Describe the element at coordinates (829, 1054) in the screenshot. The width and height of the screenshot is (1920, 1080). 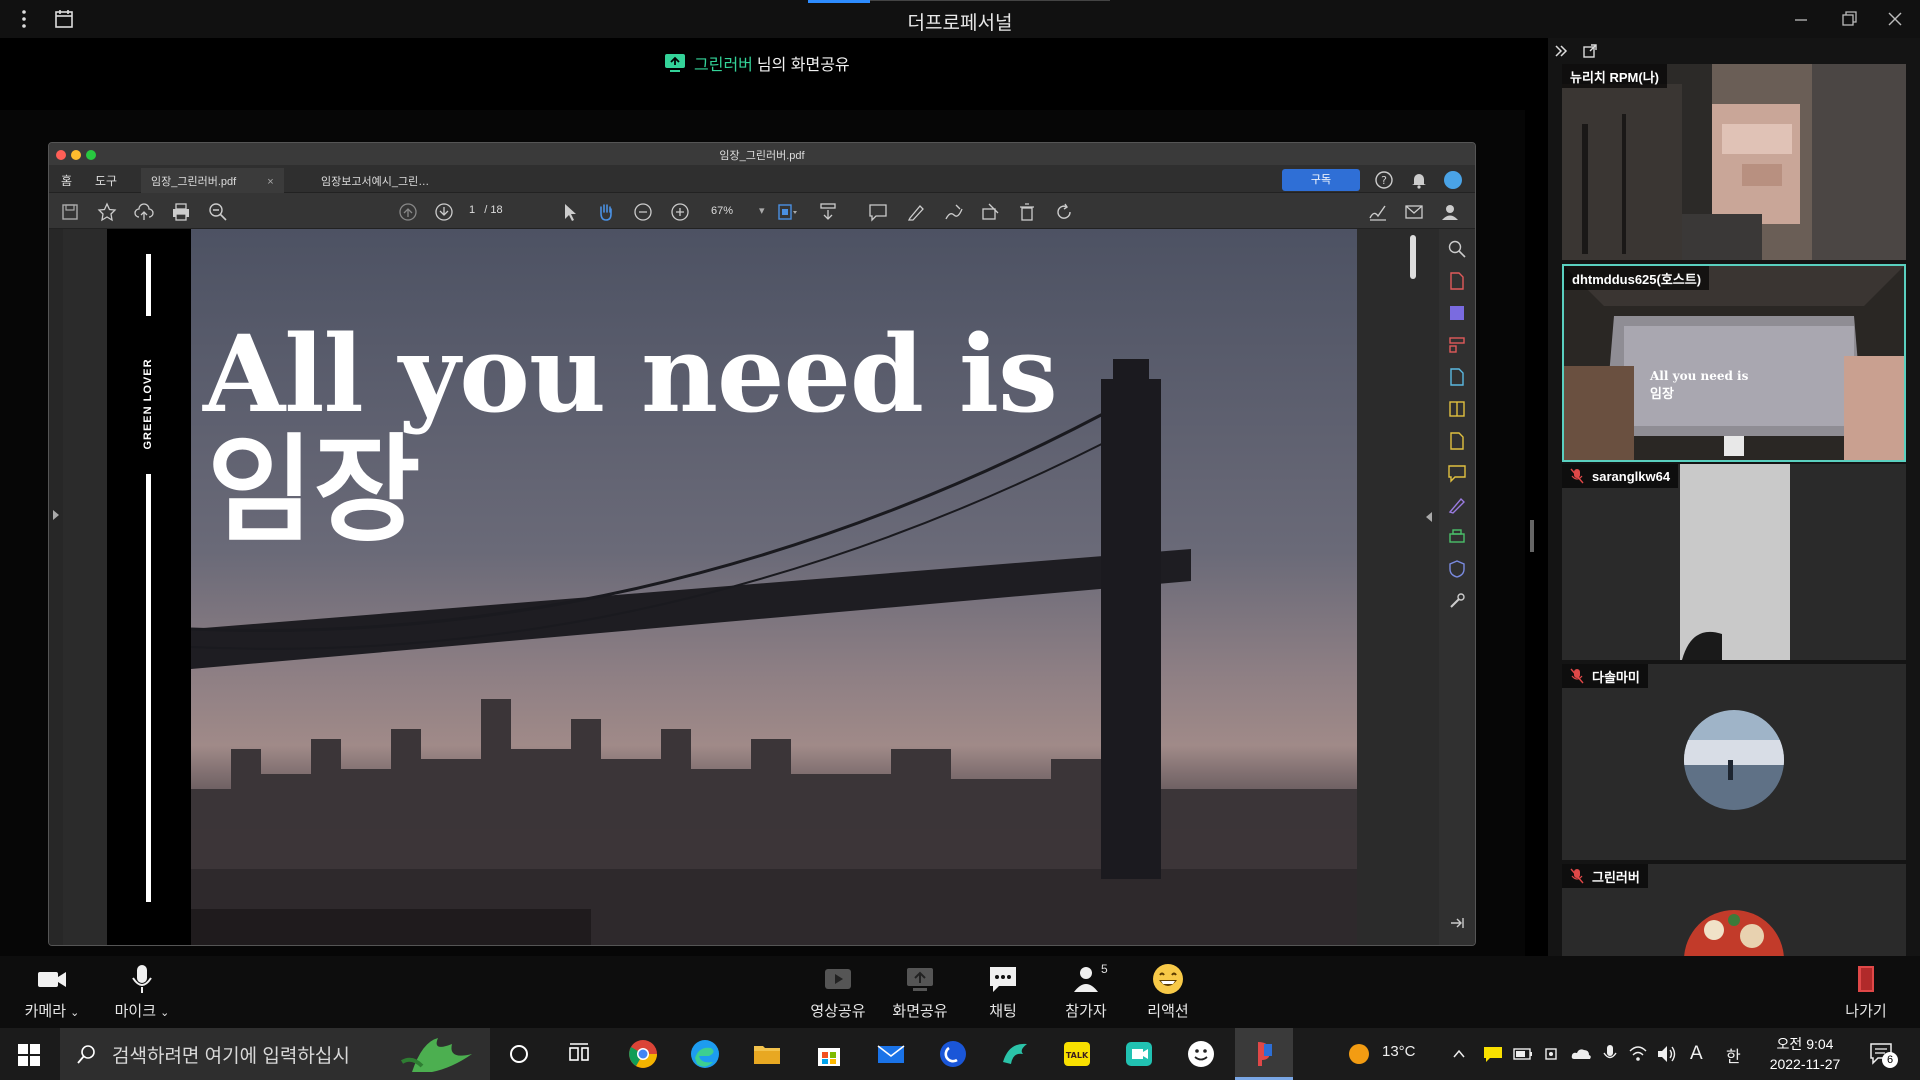
I see `store-icon` at that location.